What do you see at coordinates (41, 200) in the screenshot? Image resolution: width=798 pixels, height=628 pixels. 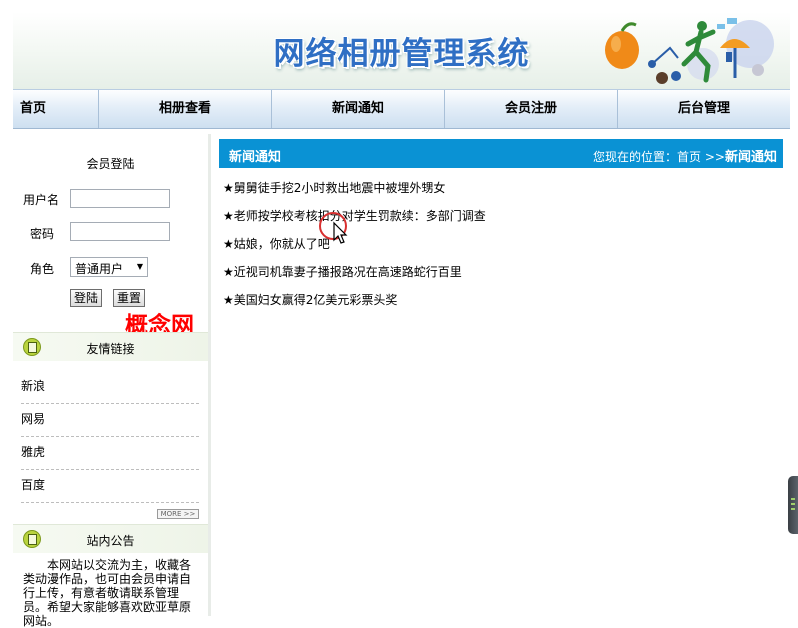 I see `username-label: 用户名` at bounding box center [41, 200].